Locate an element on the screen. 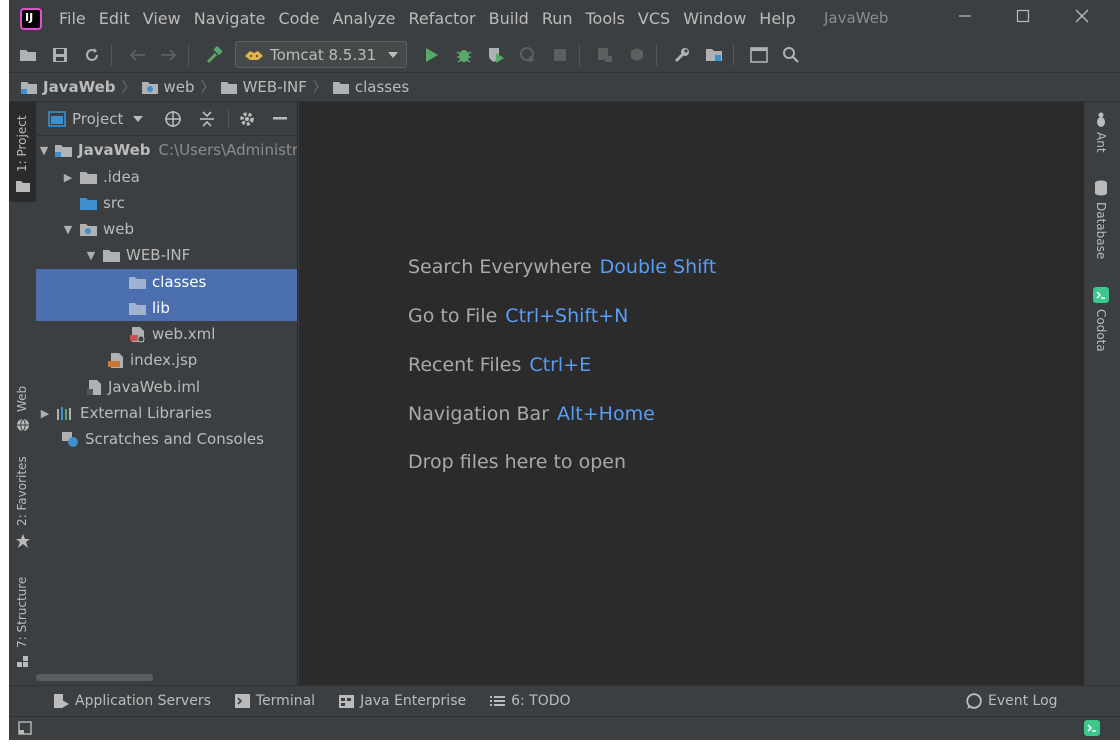  sync-icon is located at coordinates (92, 55).